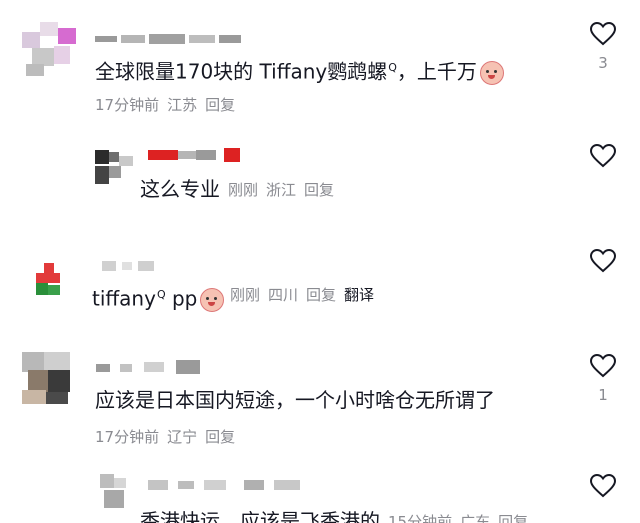 This screenshot has width=640, height=523. Describe the element at coordinates (182, 105) in the screenshot. I see `comment-location: 江苏` at that location.